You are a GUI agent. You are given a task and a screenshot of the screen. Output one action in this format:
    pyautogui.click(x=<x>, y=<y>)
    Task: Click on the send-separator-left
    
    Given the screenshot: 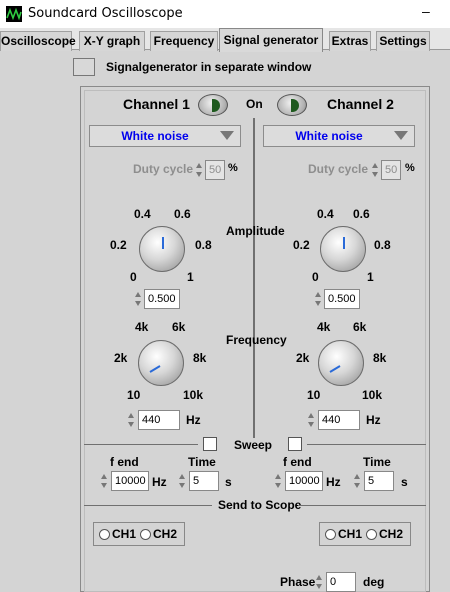 What is the action you would take?
    pyautogui.click(x=148, y=505)
    